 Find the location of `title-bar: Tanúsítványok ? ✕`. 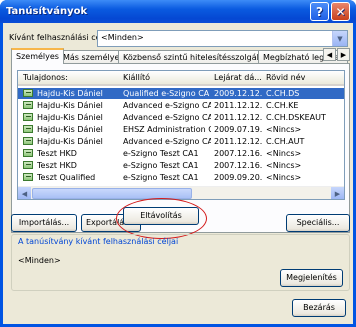

title-bar: Tanúsítványok ? ✕ is located at coordinates (178, 11).